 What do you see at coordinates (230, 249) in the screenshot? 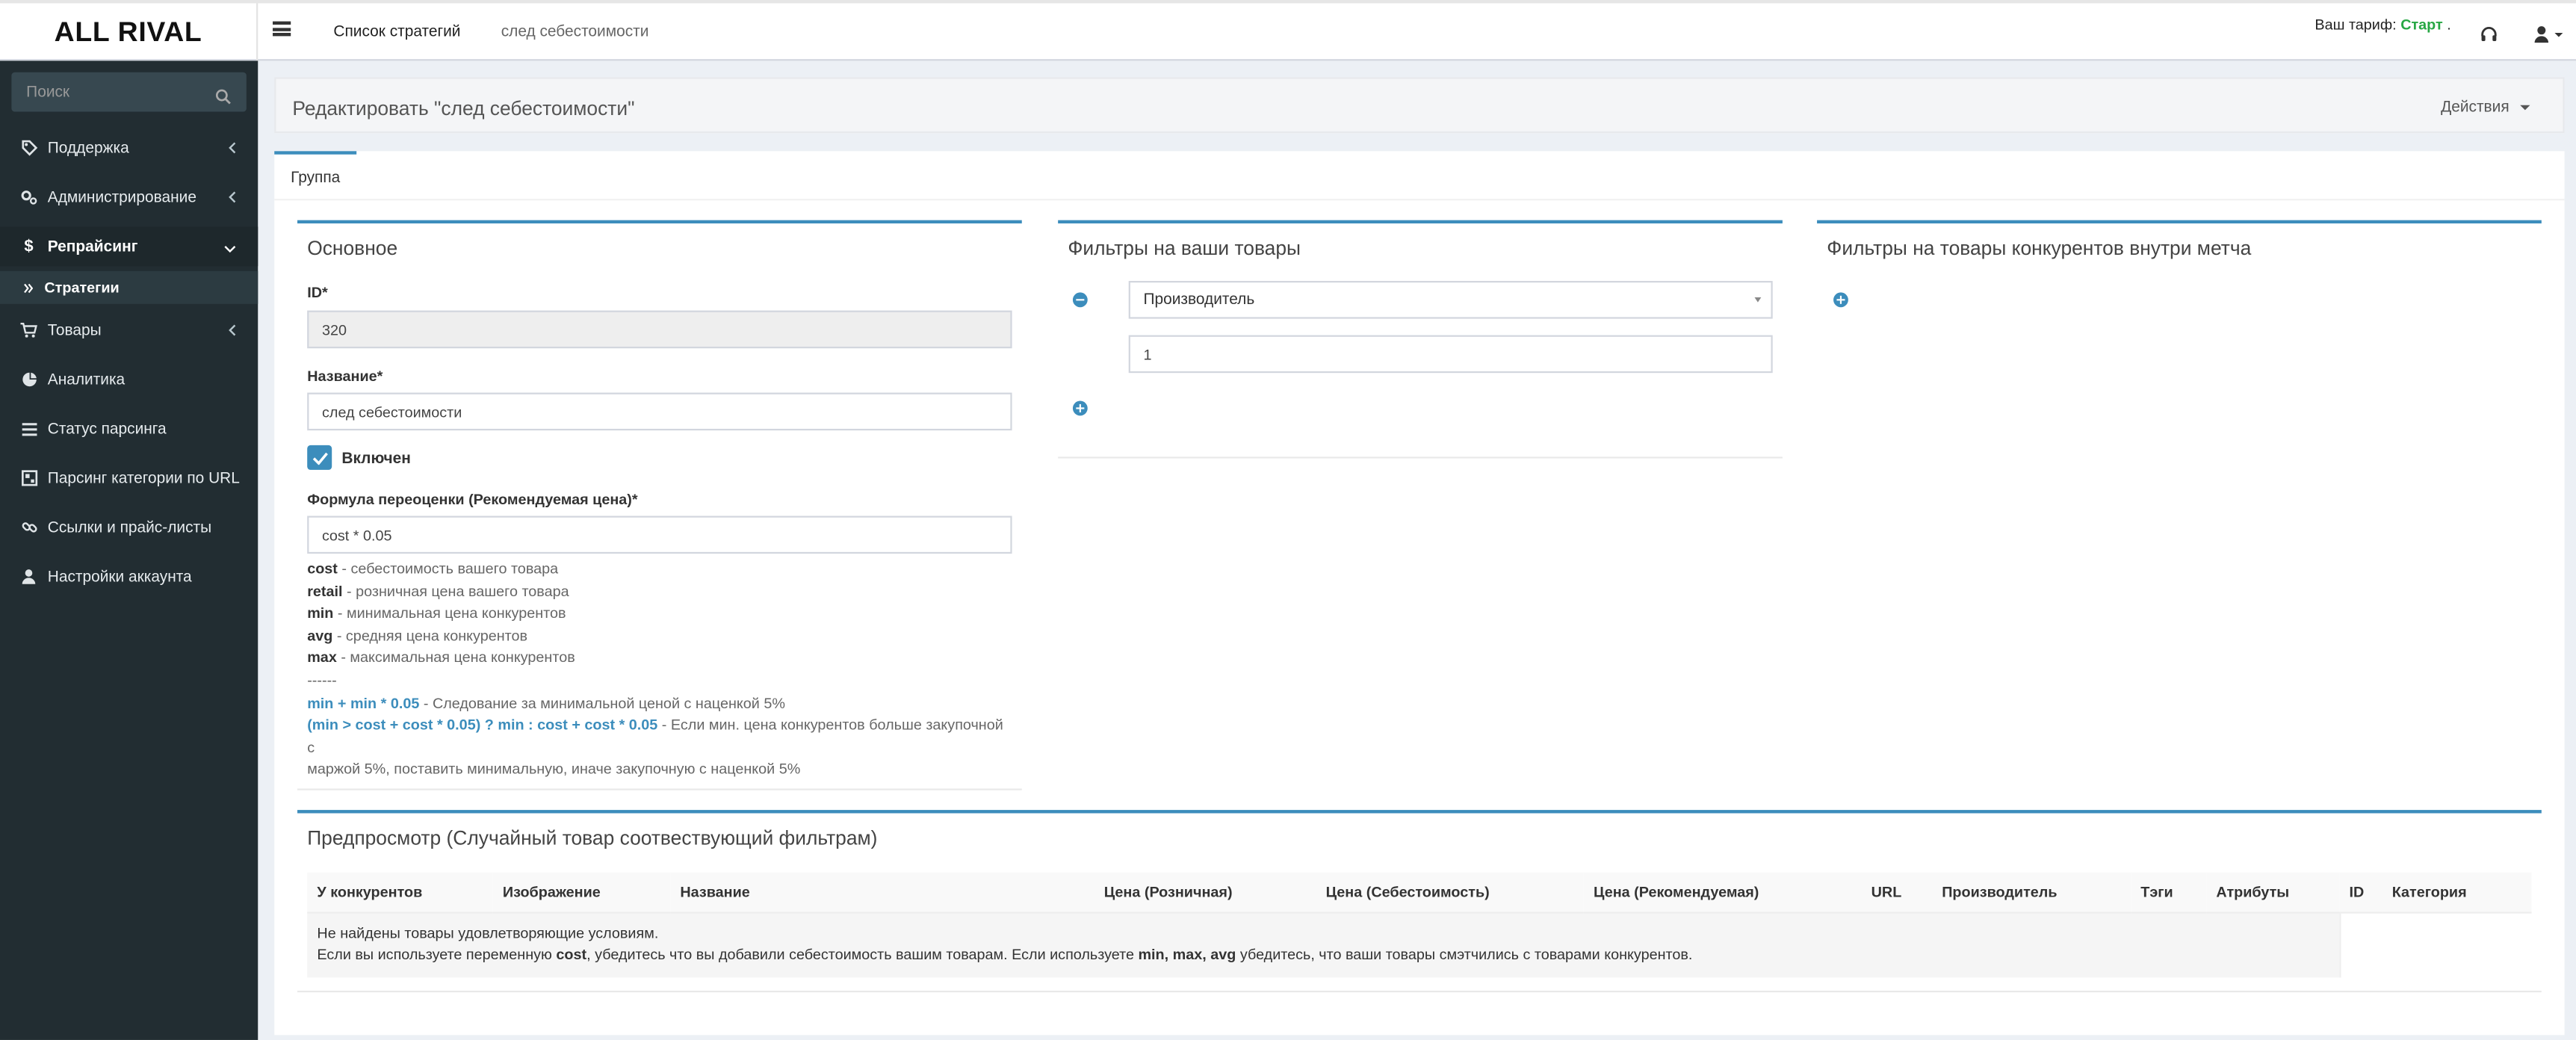
I see `chevron-down-icon` at bounding box center [230, 249].